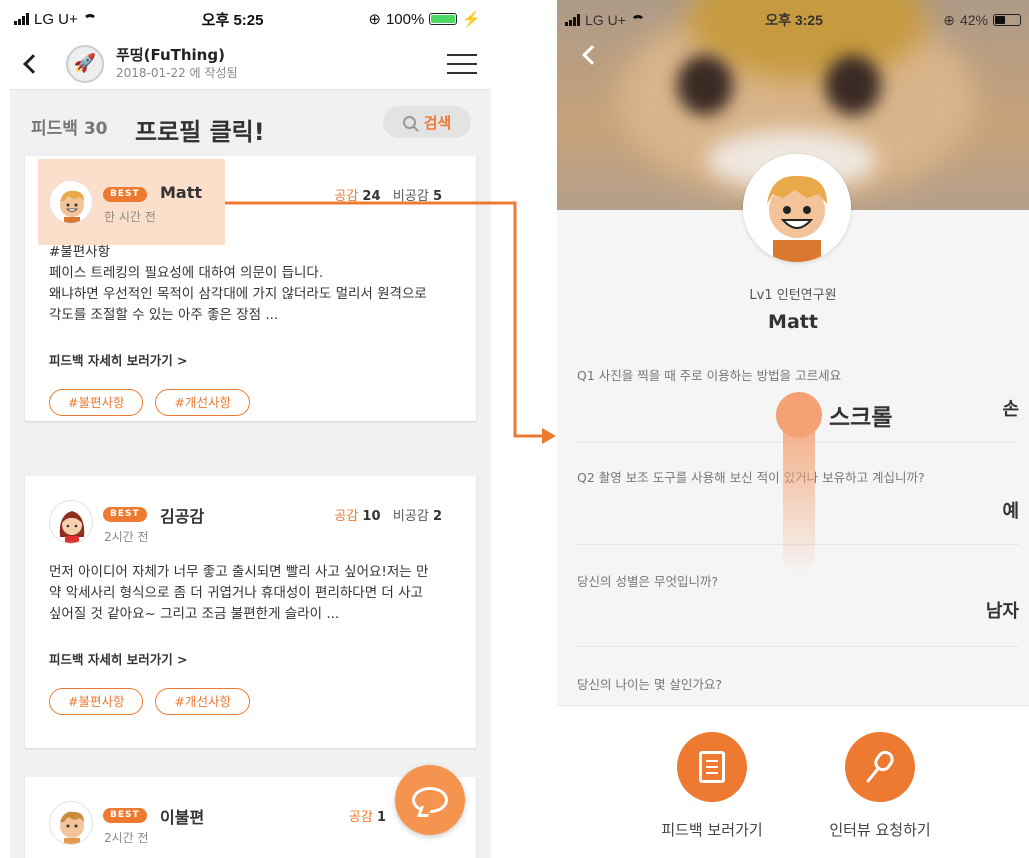 The image size is (1029, 858). I want to click on profile-action-bar: 피드백 보러가기 인터뷰 요청하기, so click(793, 781).